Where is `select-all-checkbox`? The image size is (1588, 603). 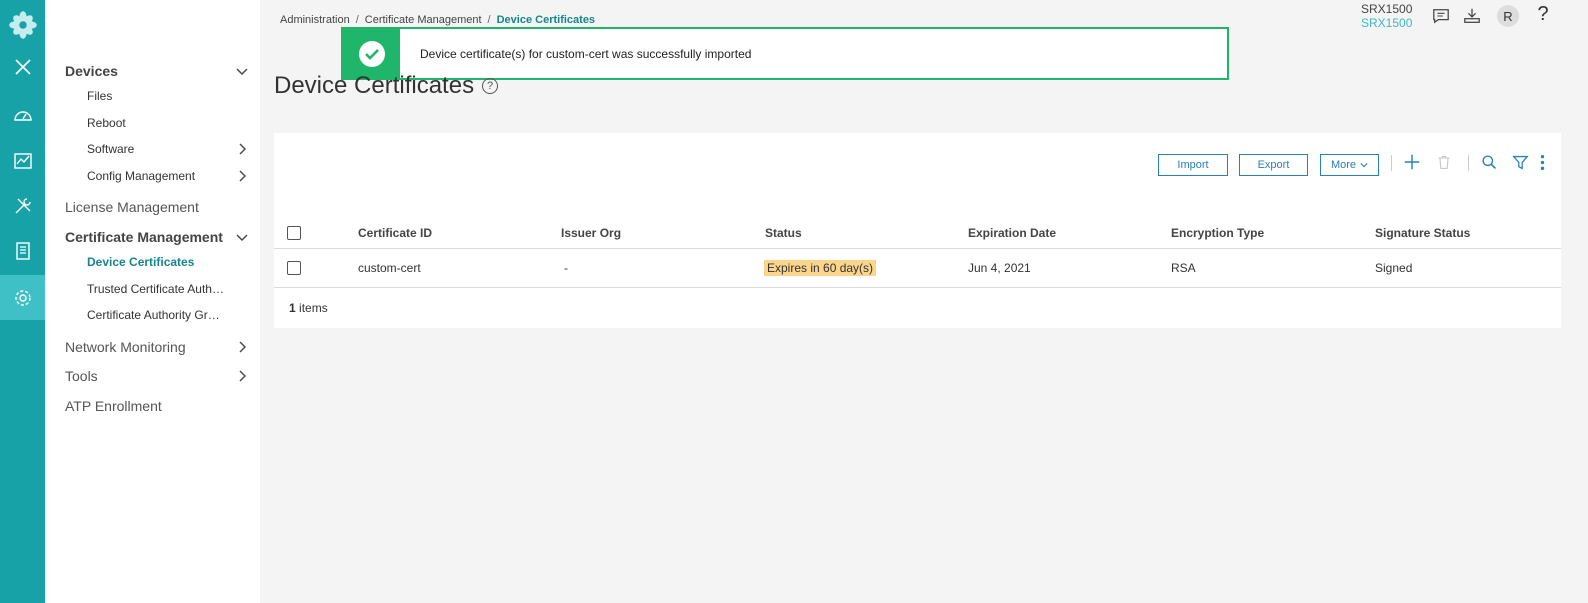
select-all-checkbox is located at coordinates (294, 232).